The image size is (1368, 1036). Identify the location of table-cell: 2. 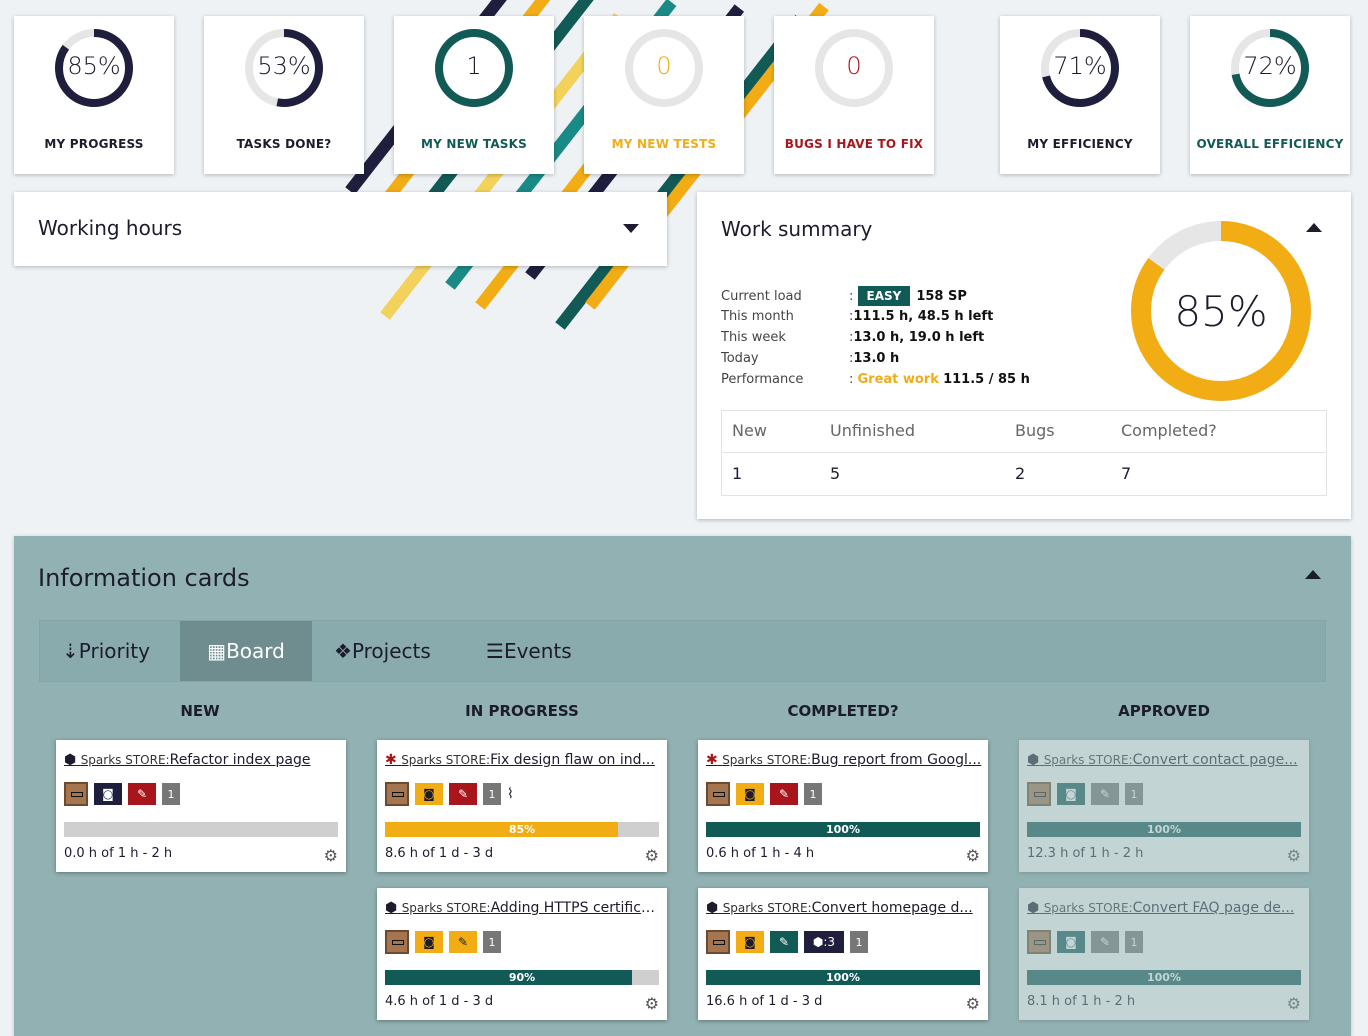
(1020, 473).